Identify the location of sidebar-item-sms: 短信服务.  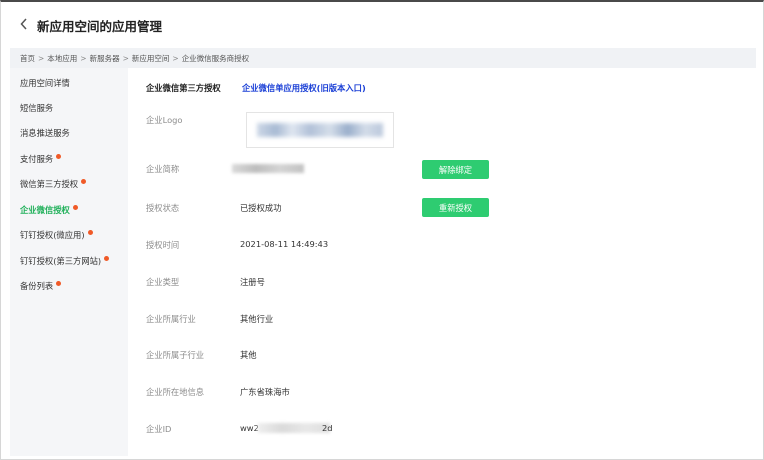
(36, 108).